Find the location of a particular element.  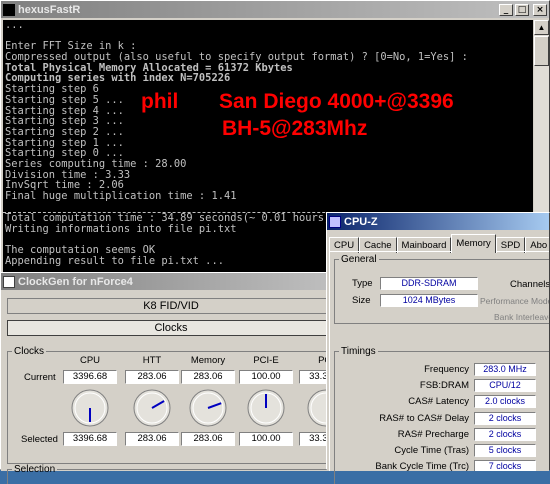

current-cpu-value: 3396.68 is located at coordinates (90, 377).